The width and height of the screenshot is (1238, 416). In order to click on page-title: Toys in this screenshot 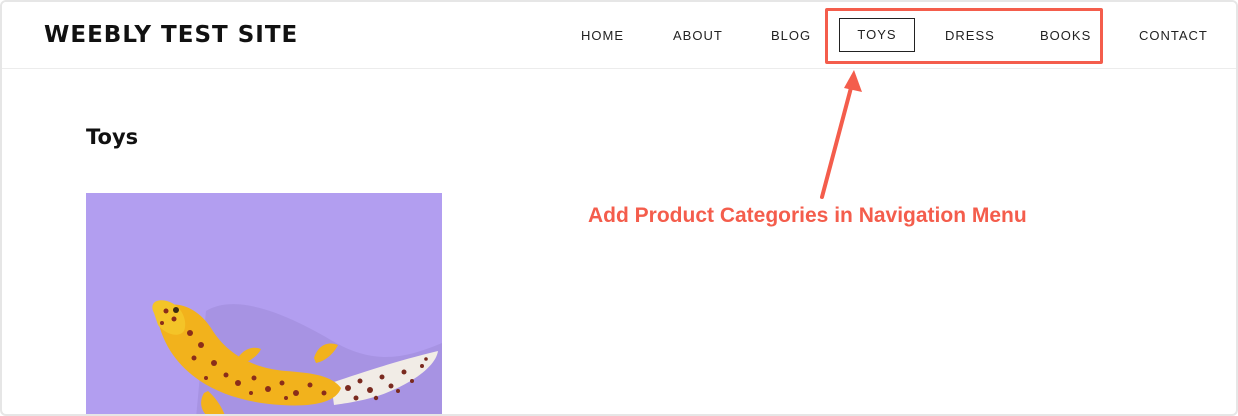, I will do `click(112, 137)`.